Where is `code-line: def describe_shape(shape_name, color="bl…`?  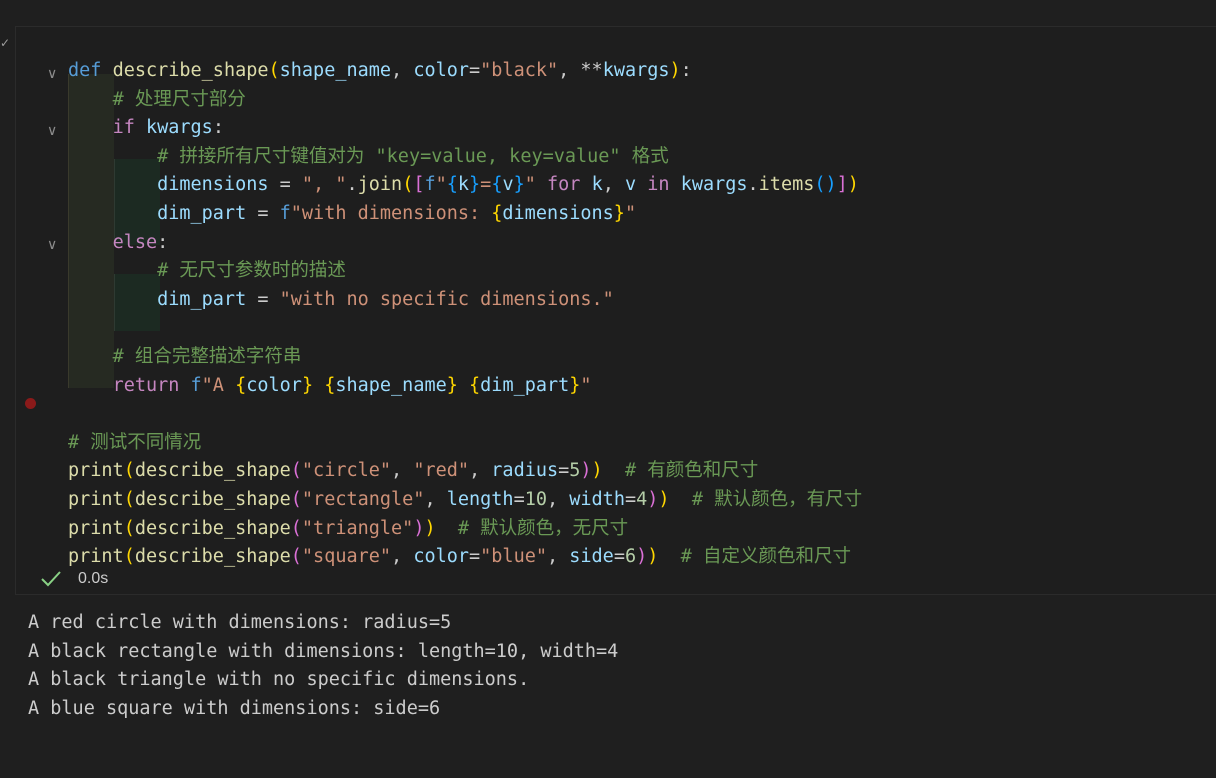 code-line: def describe_shape(shape_name, color="bl… is located at coordinates (380, 71).